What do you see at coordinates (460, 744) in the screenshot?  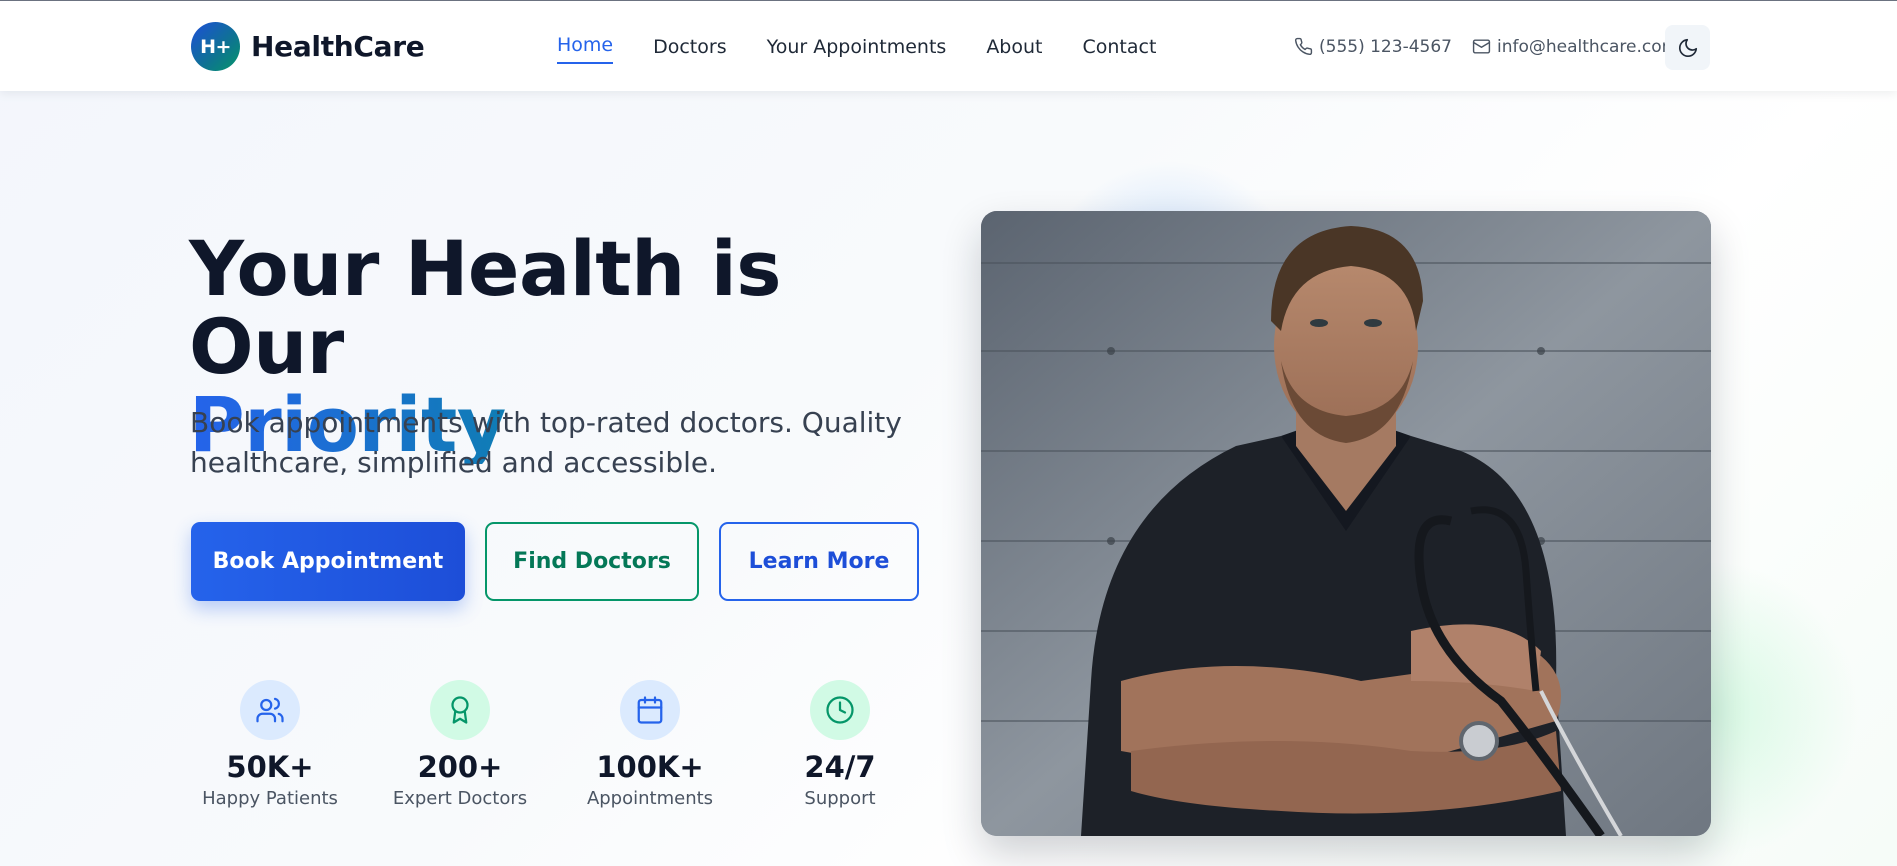 I see `stat-expert-doctors: 200+ Expert Doctors` at bounding box center [460, 744].